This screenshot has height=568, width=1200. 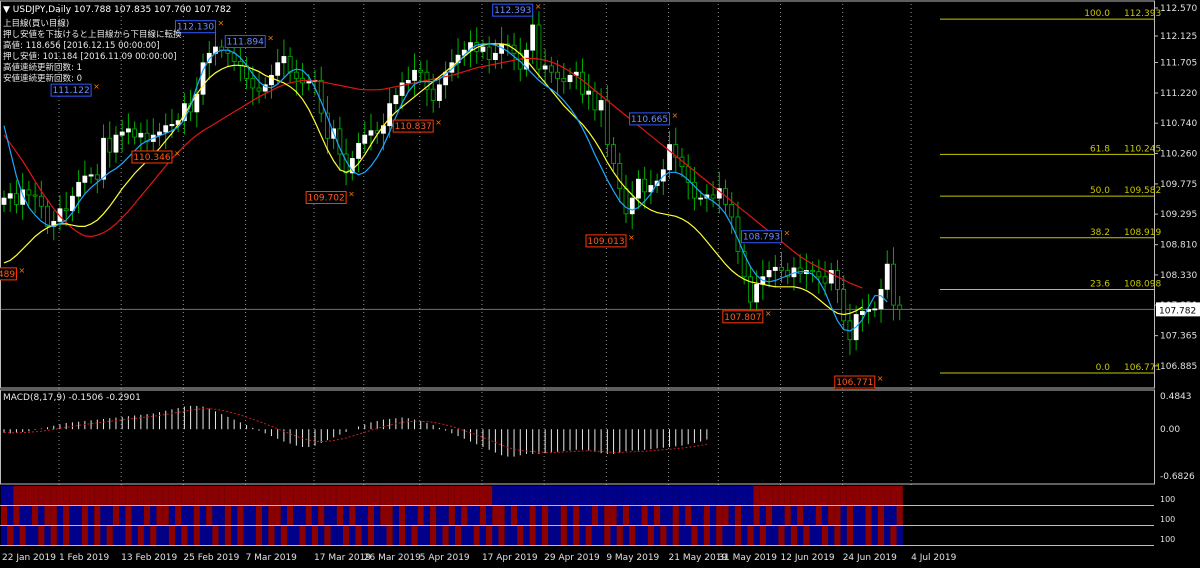 What do you see at coordinates (1097, 14) in the screenshot?
I see `fib-level-label: 100.0` at bounding box center [1097, 14].